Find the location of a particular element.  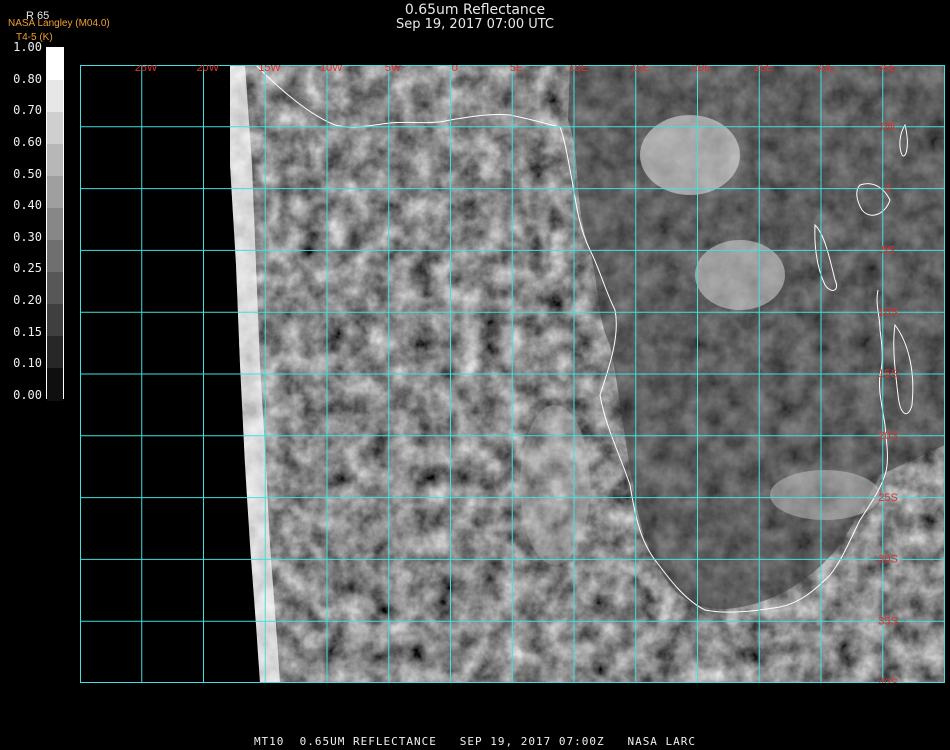

latitude-label: 15S is located at coordinates (888, 374).